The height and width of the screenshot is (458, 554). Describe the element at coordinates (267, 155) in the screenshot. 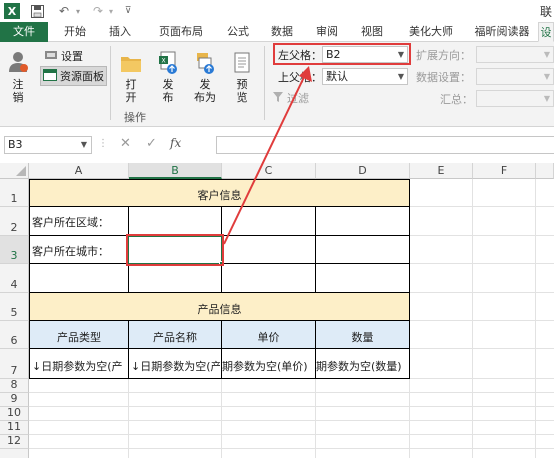

I see `annotation-arrow` at that location.